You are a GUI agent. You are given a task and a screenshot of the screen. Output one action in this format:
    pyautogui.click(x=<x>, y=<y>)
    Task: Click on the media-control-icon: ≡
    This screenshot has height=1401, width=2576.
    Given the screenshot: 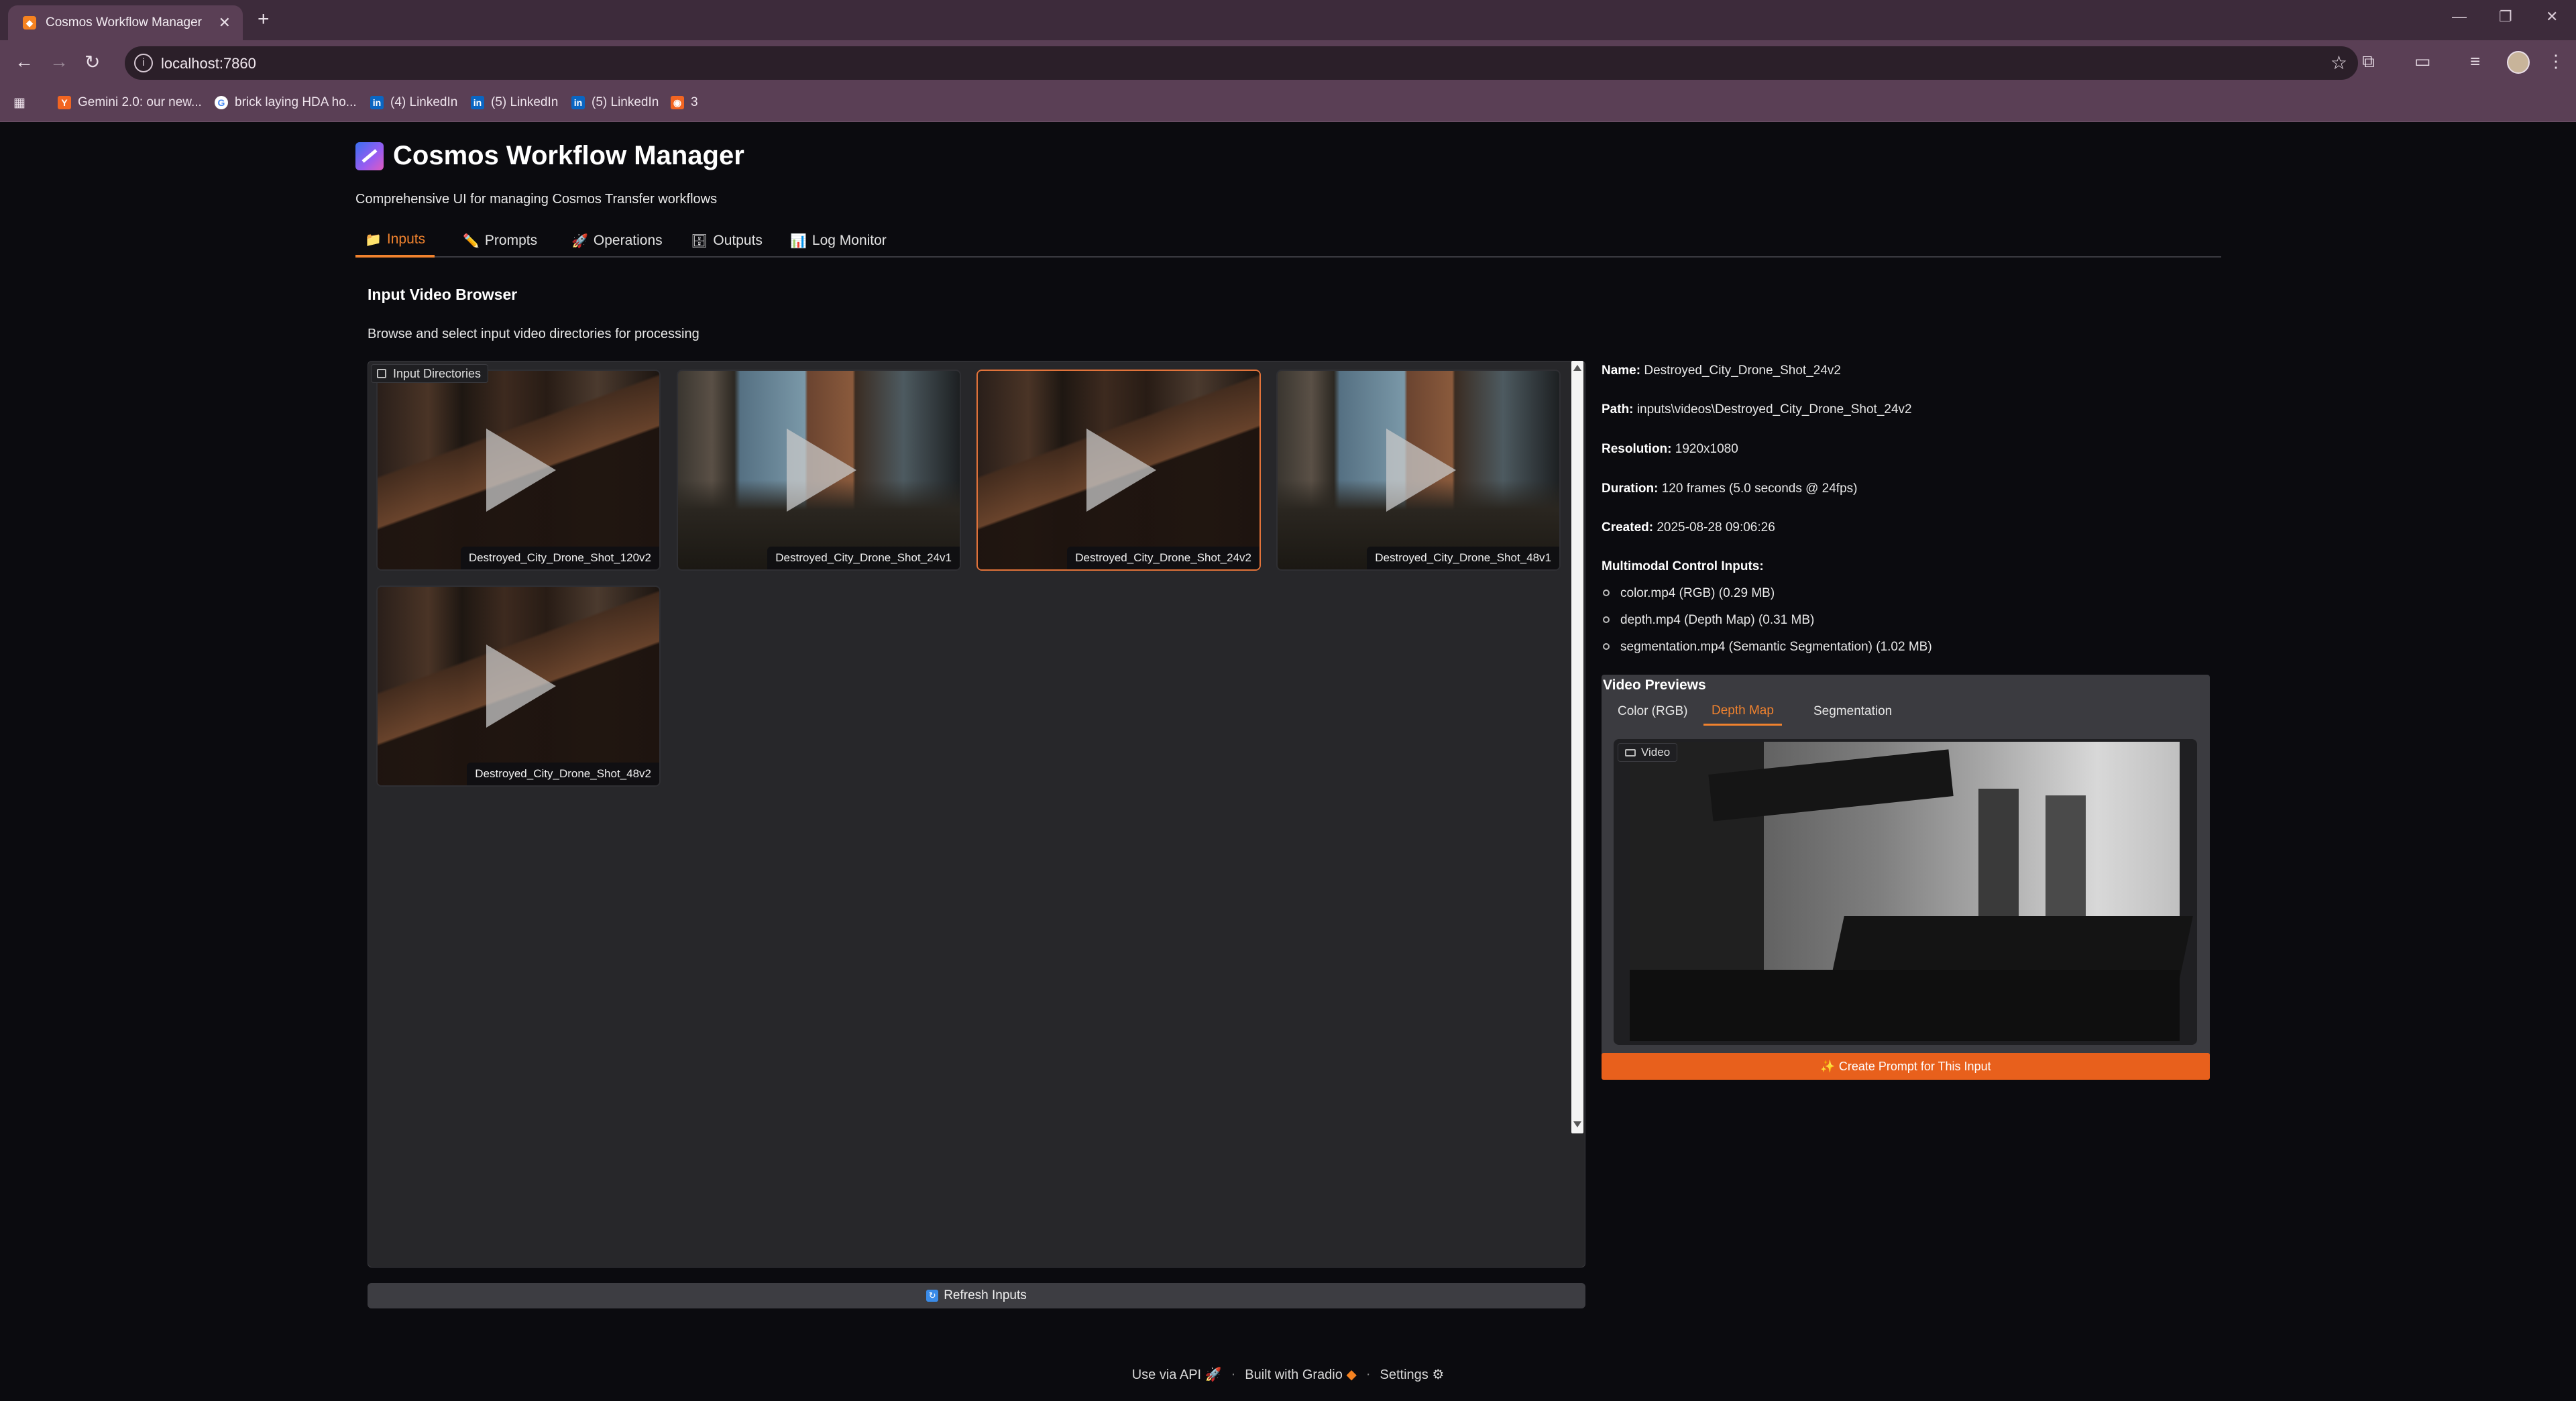 What is the action you would take?
    pyautogui.click(x=2475, y=61)
    